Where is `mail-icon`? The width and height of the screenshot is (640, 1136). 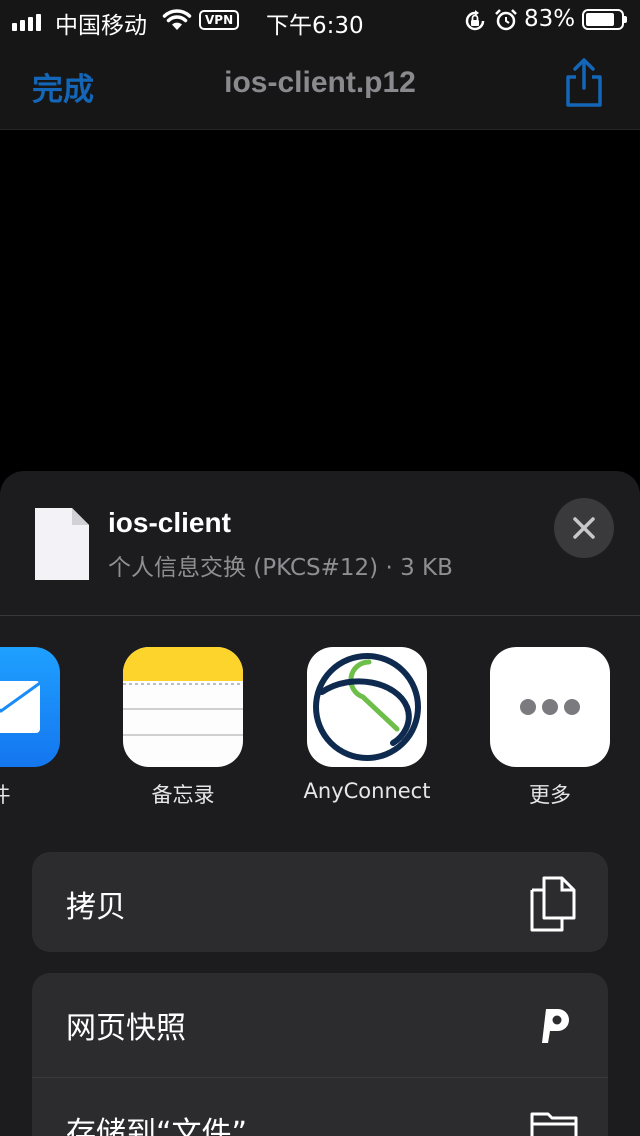 mail-icon is located at coordinates (30, 707).